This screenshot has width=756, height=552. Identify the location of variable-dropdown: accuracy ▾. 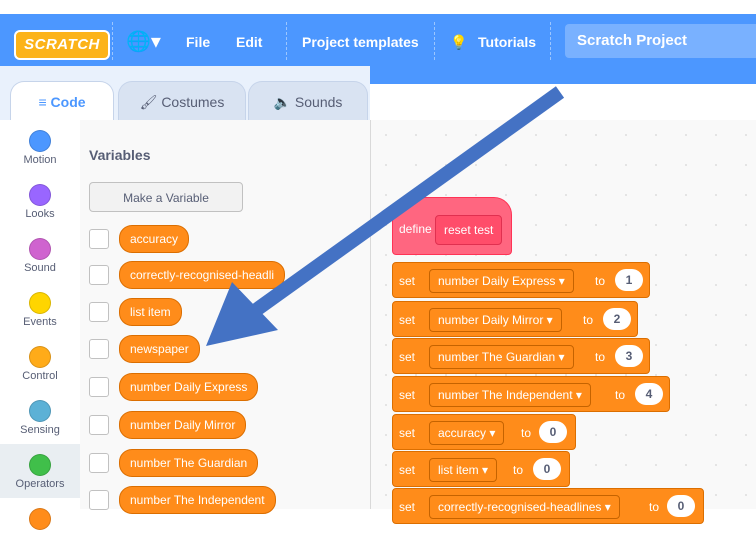
(467, 433).